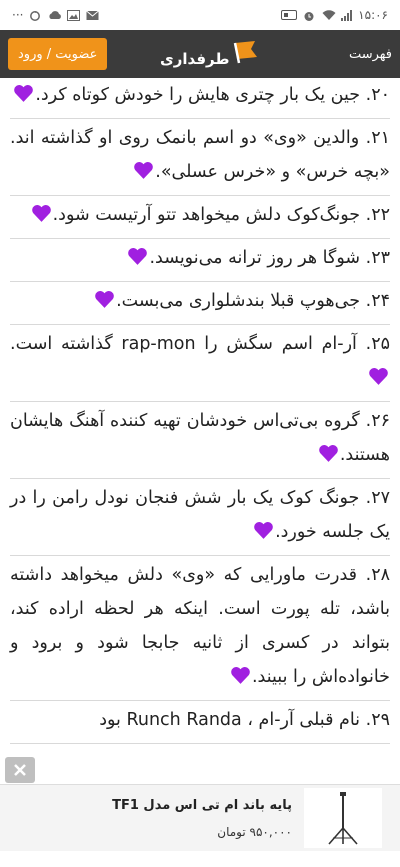 This screenshot has height=867, width=400. I want to click on logo-text: طرفداری, so click(195, 59).